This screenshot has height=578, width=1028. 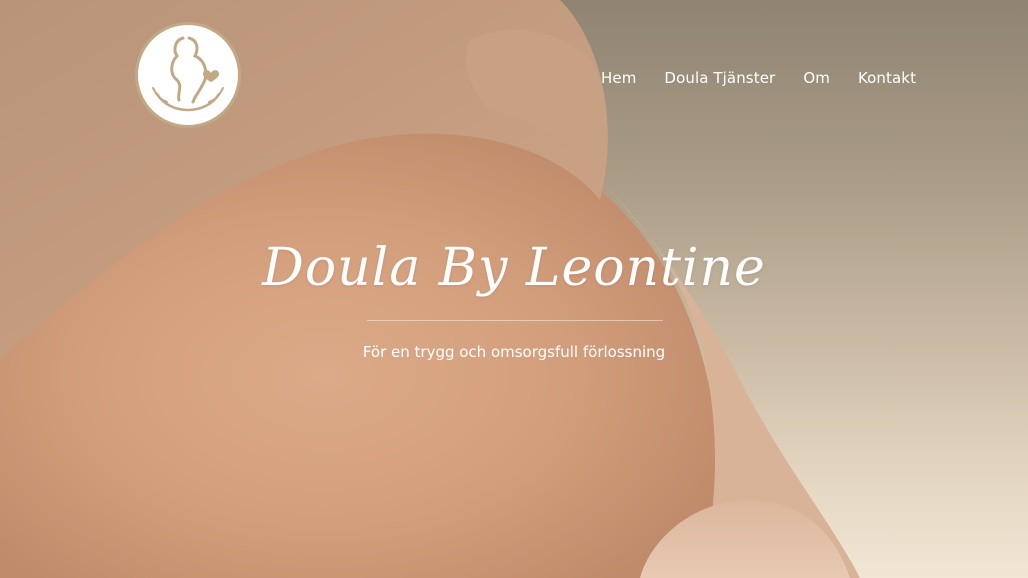 I want to click on hero-subtitle: För en trygg och omsorgsfull förlossning, so click(x=514, y=352).